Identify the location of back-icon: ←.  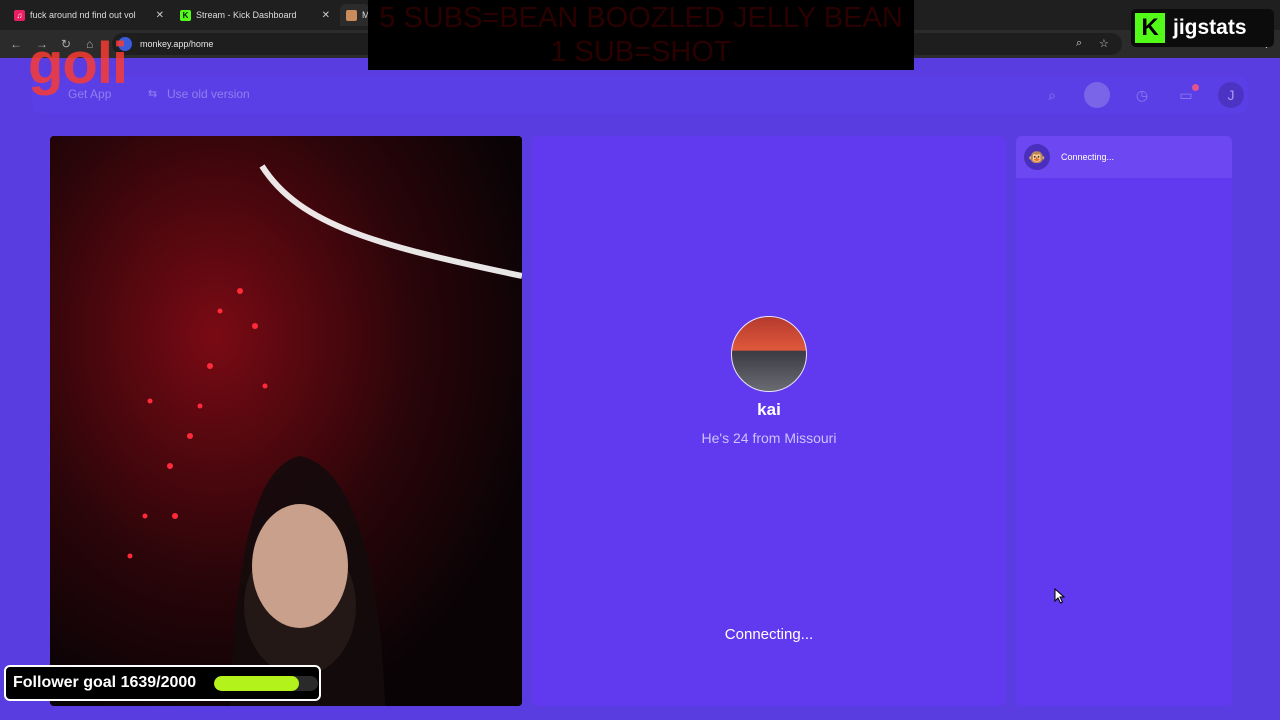
(16, 44).